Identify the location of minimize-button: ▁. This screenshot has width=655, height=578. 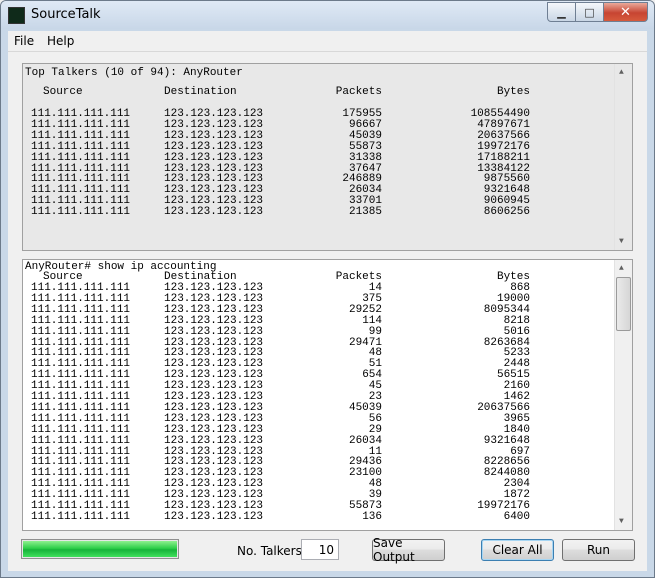
(561, 12).